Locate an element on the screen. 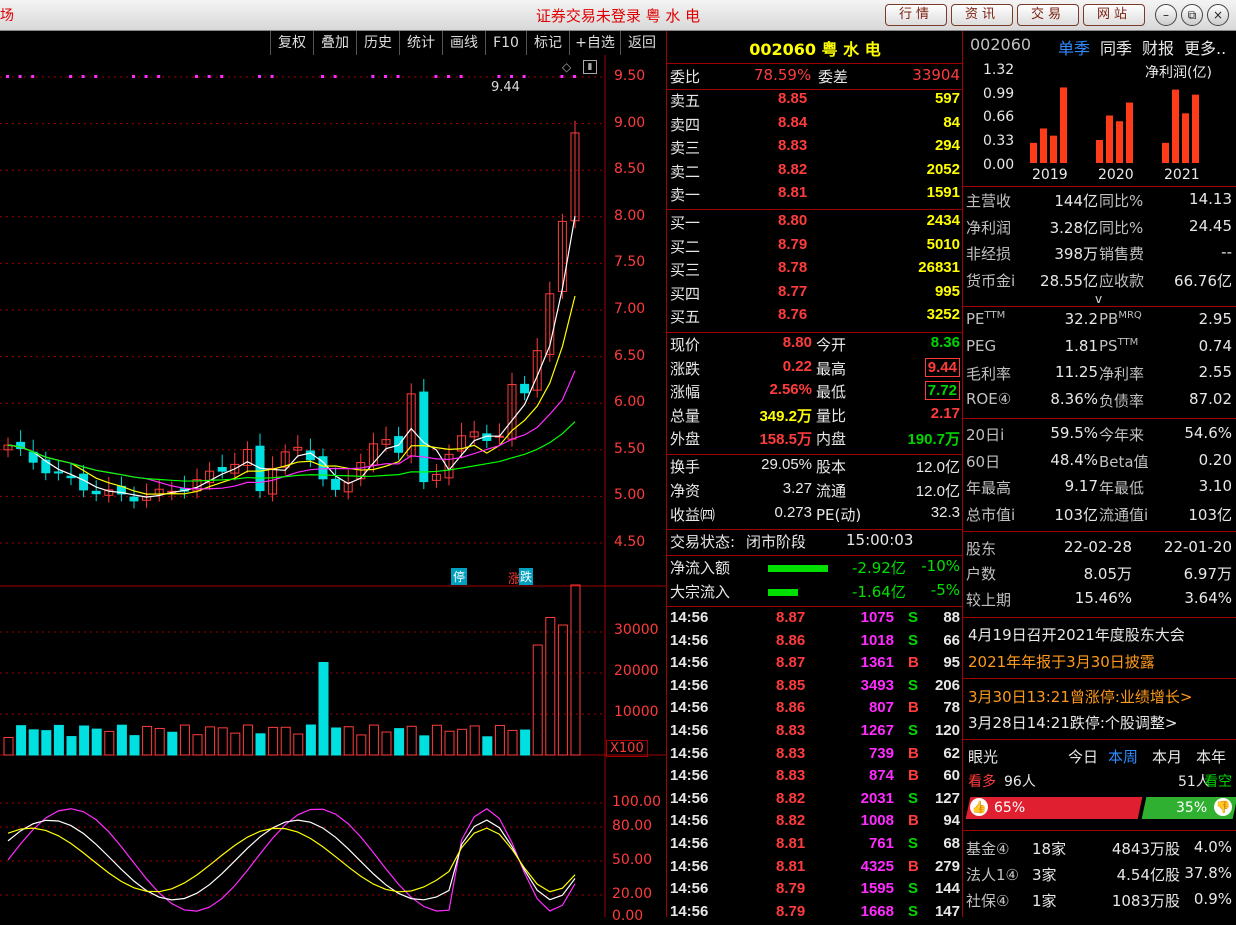 Image resolution: width=1236 pixels, height=925 pixels. stat-value: 12.0亿 is located at coordinates (937, 467).